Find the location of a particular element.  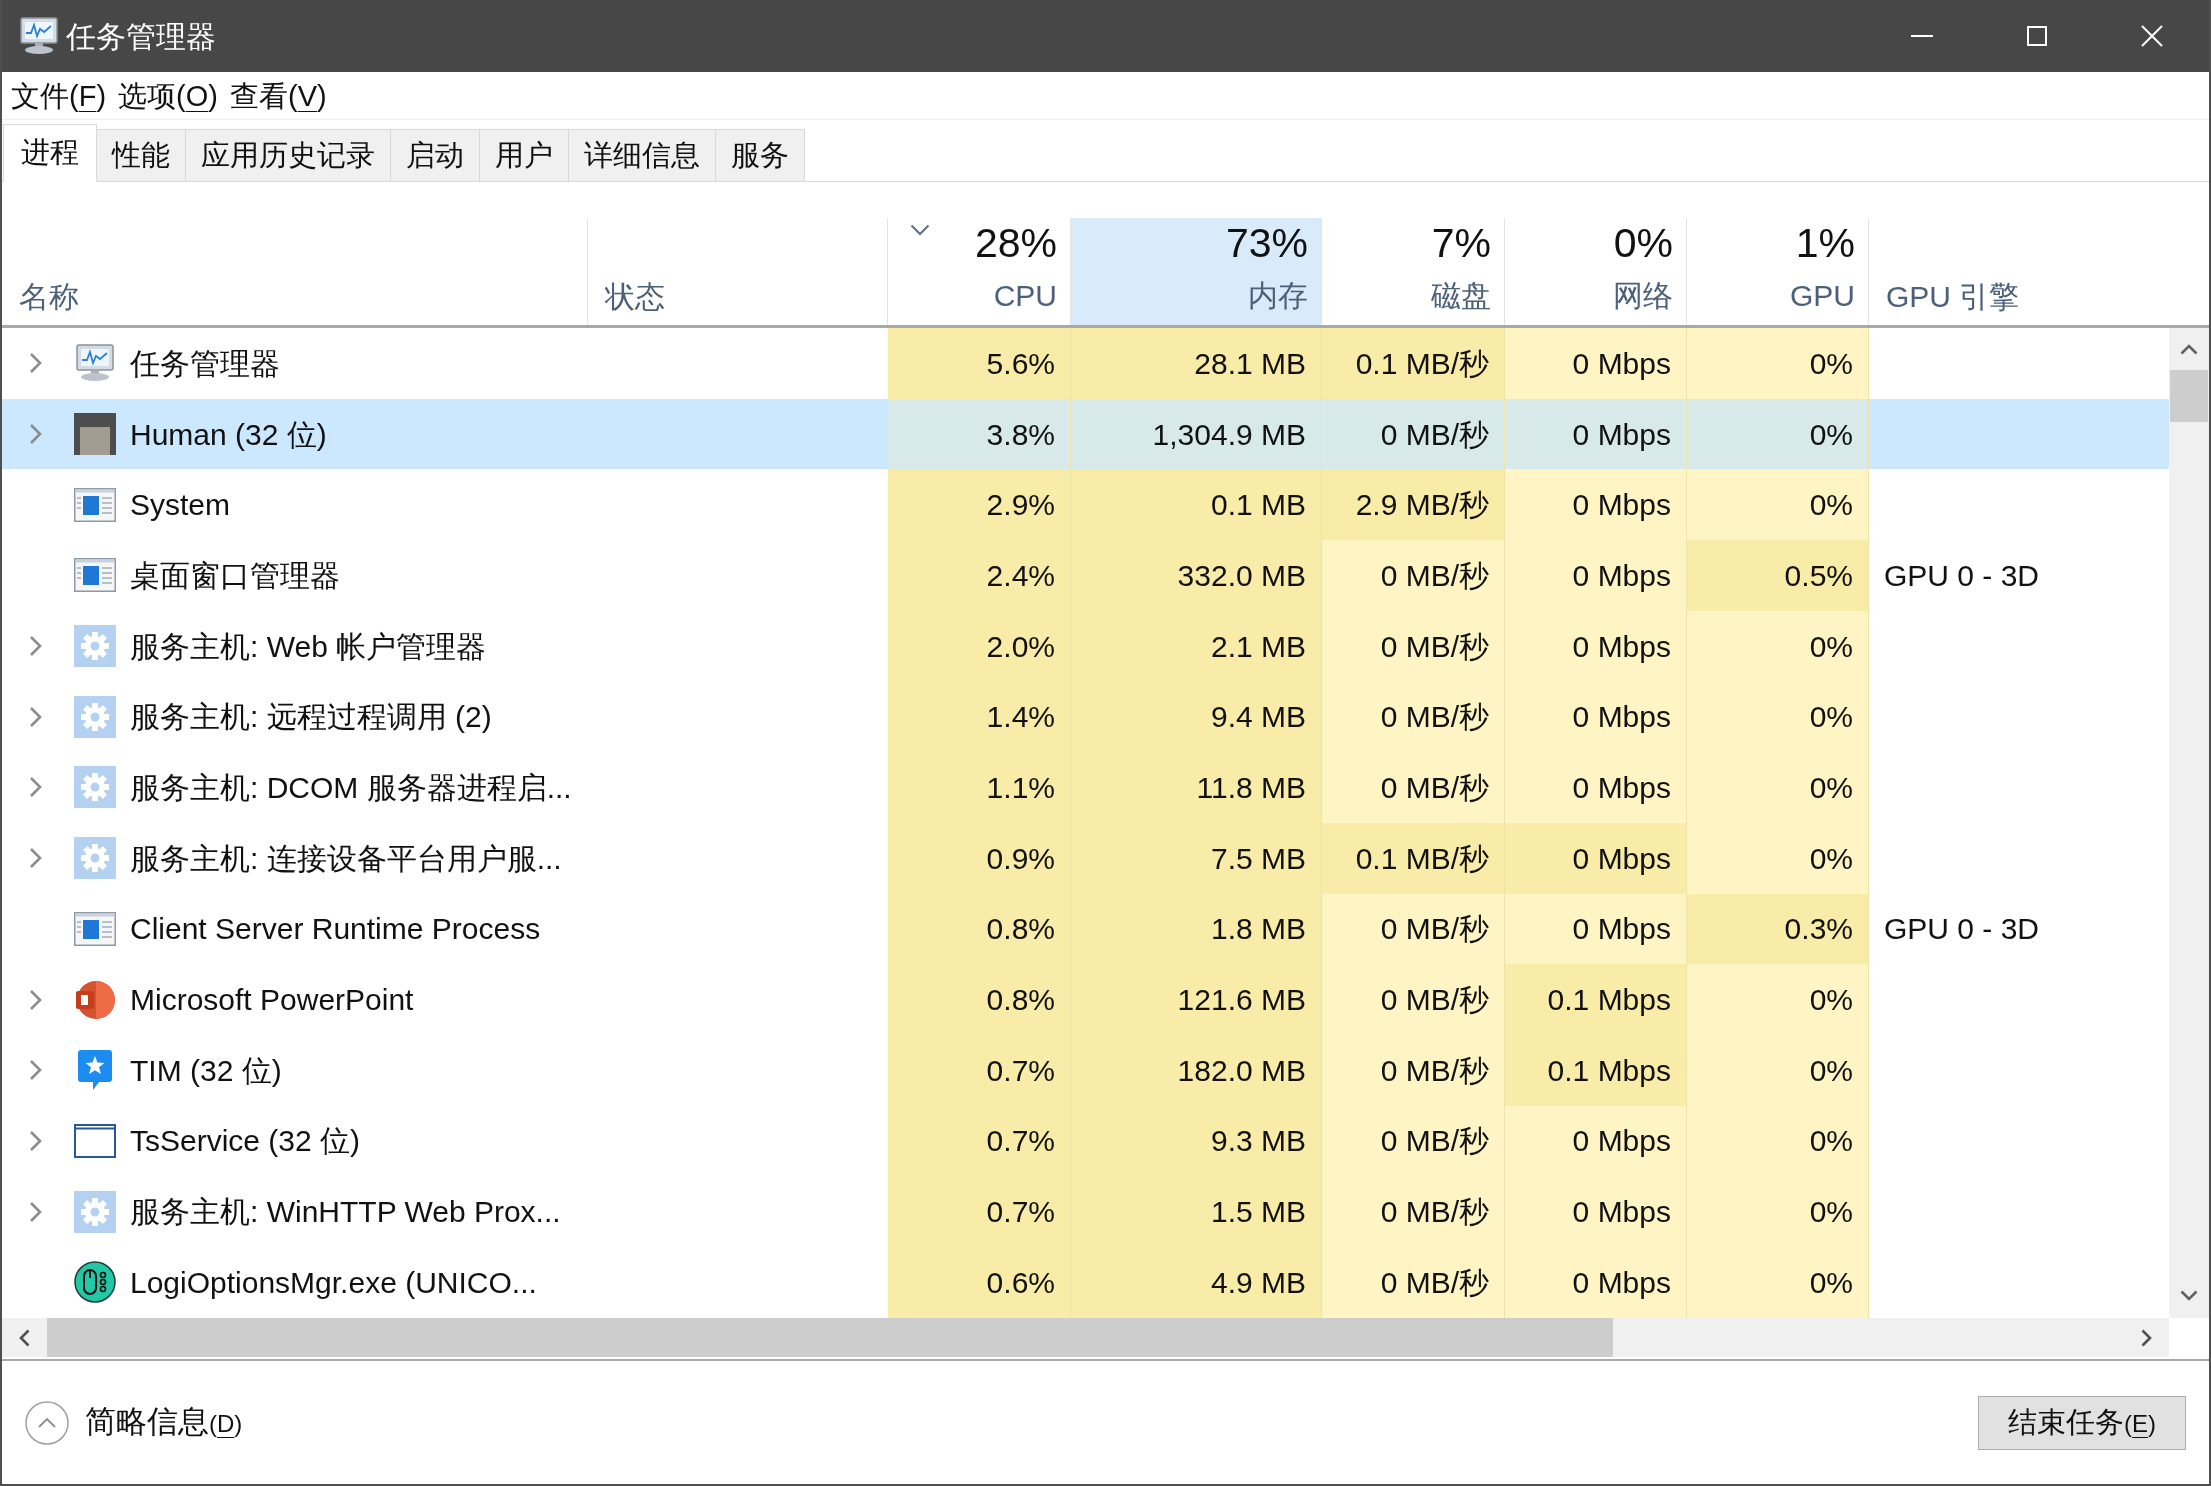

table-cell: 1.1% is located at coordinates (979, 787).